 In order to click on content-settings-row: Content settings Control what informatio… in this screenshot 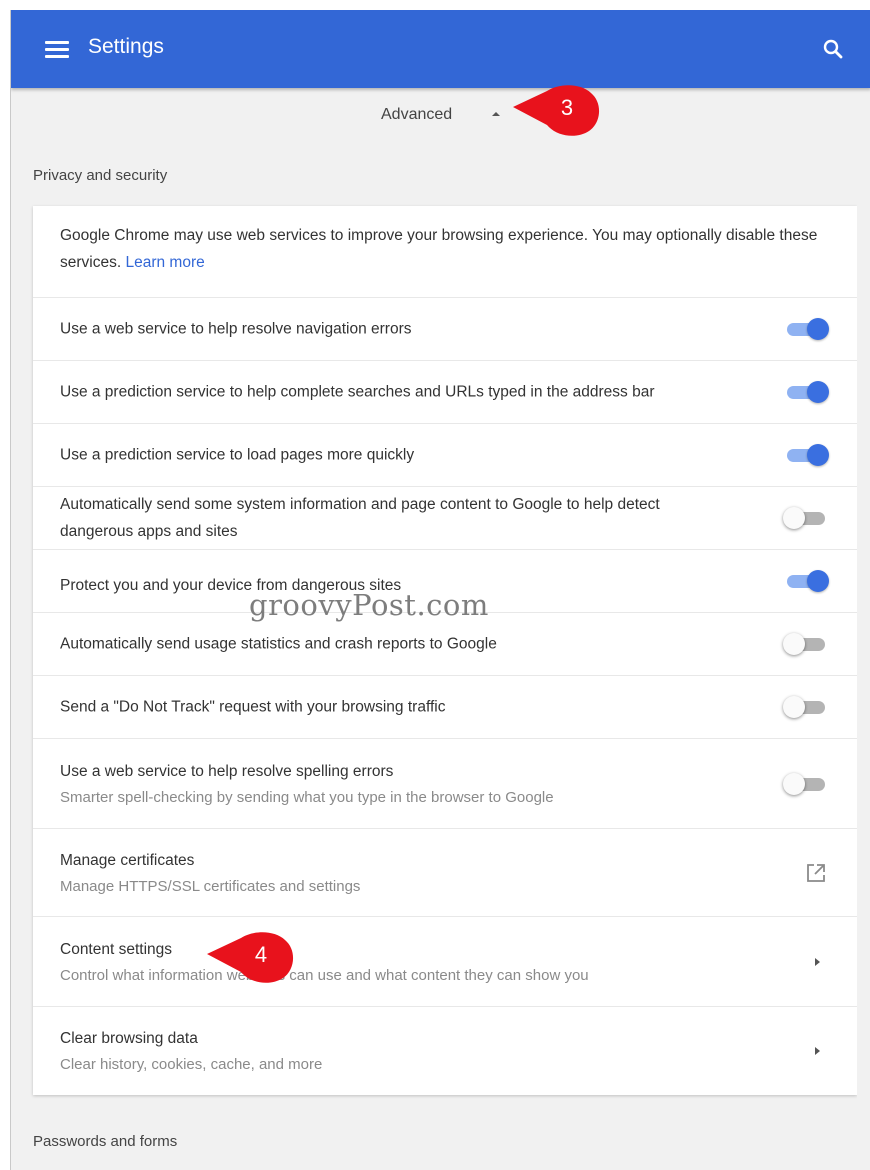, I will do `click(445, 962)`.